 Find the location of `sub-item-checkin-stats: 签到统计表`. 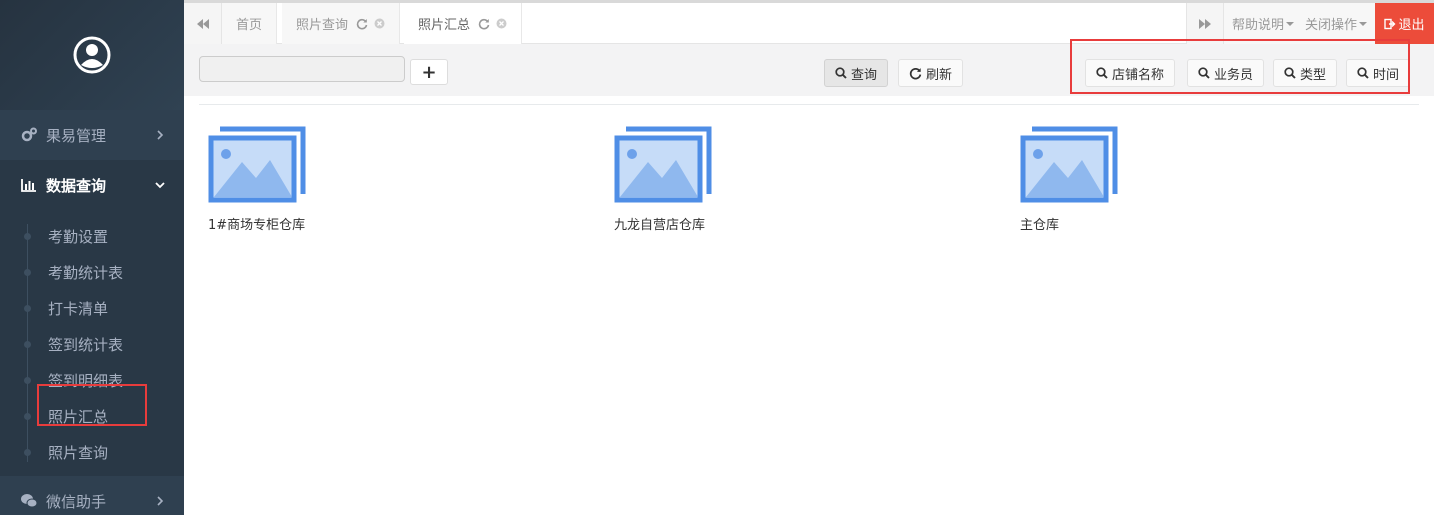

sub-item-checkin-stats: 签到统计表 is located at coordinates (92, 344).